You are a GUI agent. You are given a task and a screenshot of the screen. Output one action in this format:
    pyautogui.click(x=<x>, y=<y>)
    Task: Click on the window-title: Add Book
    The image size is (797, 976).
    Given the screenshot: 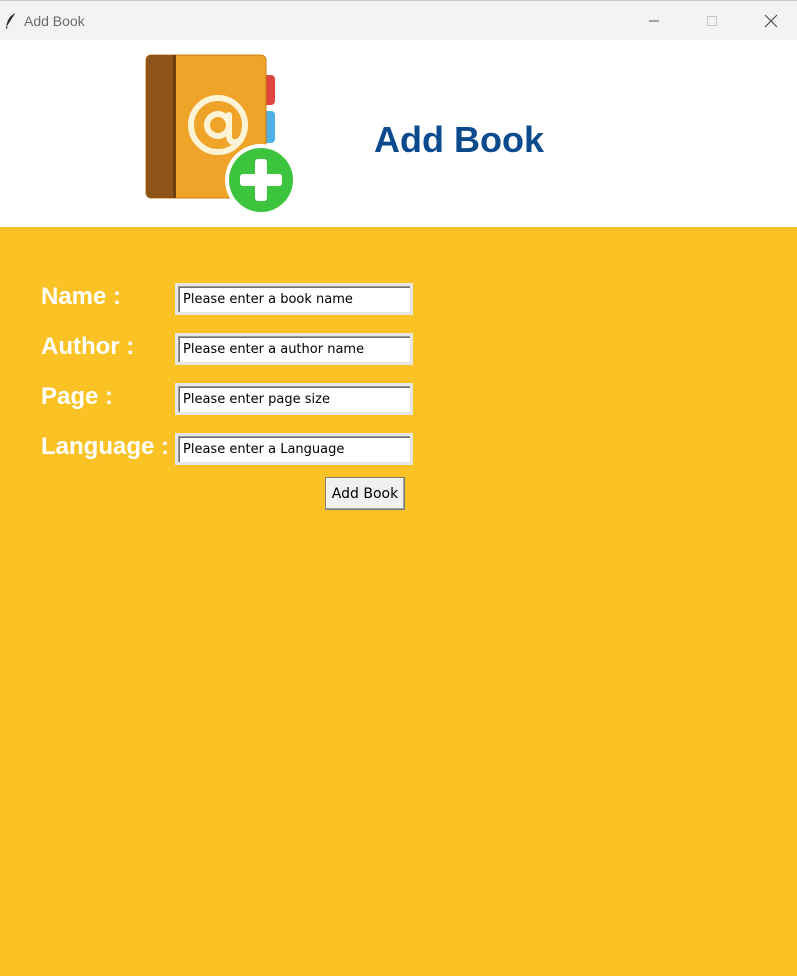 What is the action you would take?
    pyautogui.click(x=54, y=21)
    